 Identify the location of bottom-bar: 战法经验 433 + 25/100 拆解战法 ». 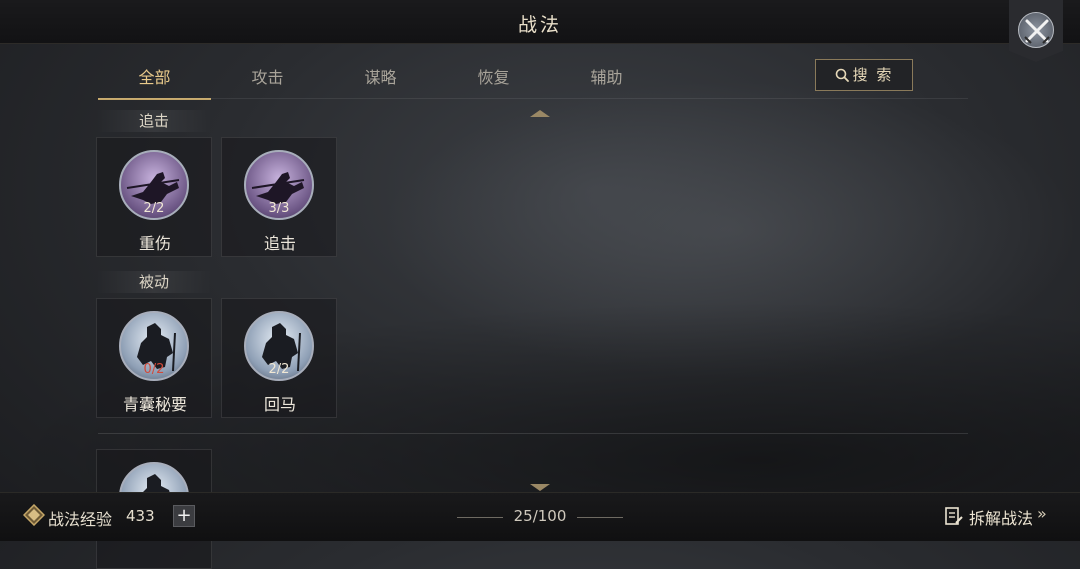
(540, 516).